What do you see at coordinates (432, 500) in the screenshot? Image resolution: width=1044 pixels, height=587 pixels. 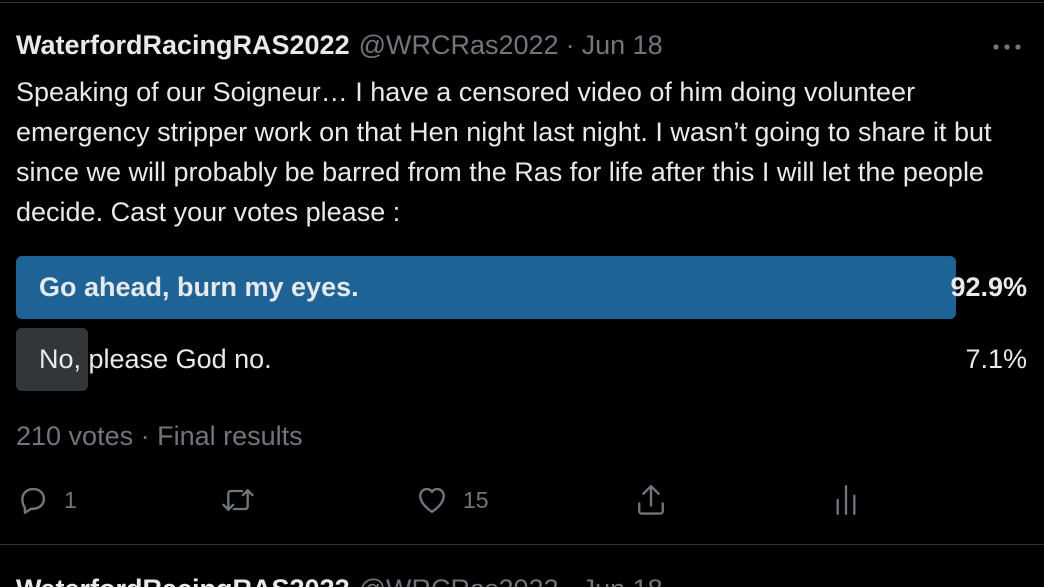 I see `heart-icon` at bounding box center [432, 500].